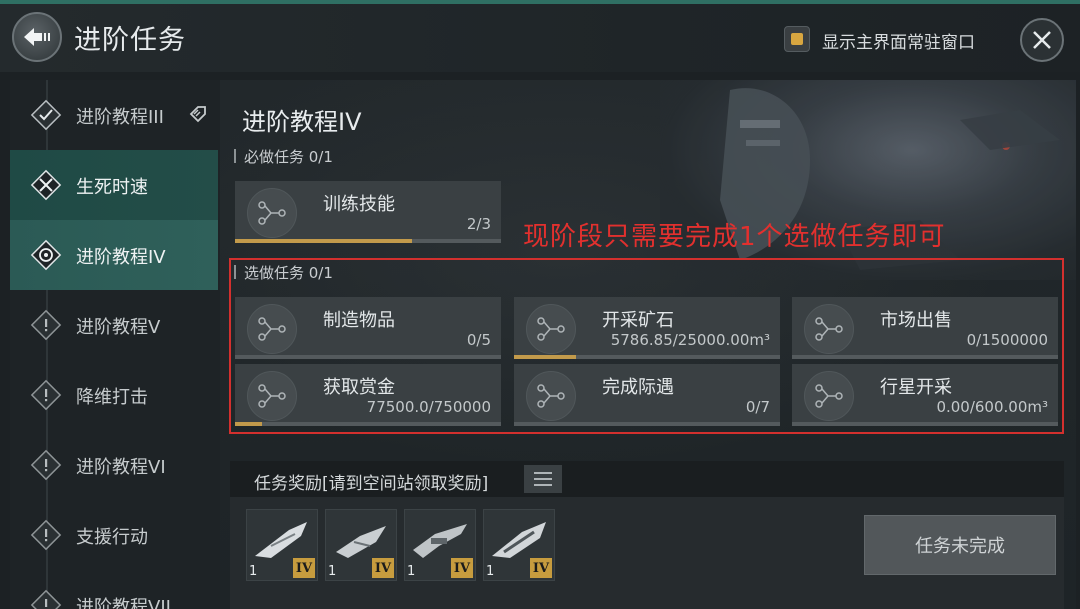 This screenshot has width=1080, height=609. I want to click on reward-item-ship-3: 1 IV, so click(440, 545).